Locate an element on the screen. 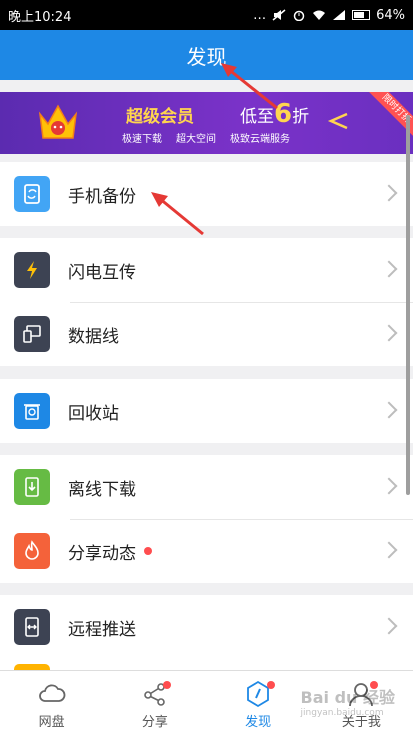  vip-feature: 极致云端服务 is located at coordinates (260, 139).